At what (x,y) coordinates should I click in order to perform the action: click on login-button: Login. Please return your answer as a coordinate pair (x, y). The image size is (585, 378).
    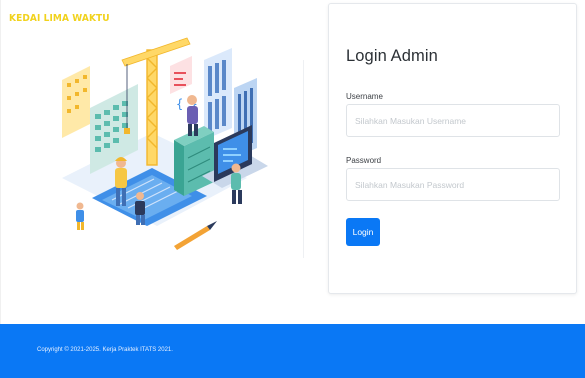
    Looking at the image, I should click on (363, 232).